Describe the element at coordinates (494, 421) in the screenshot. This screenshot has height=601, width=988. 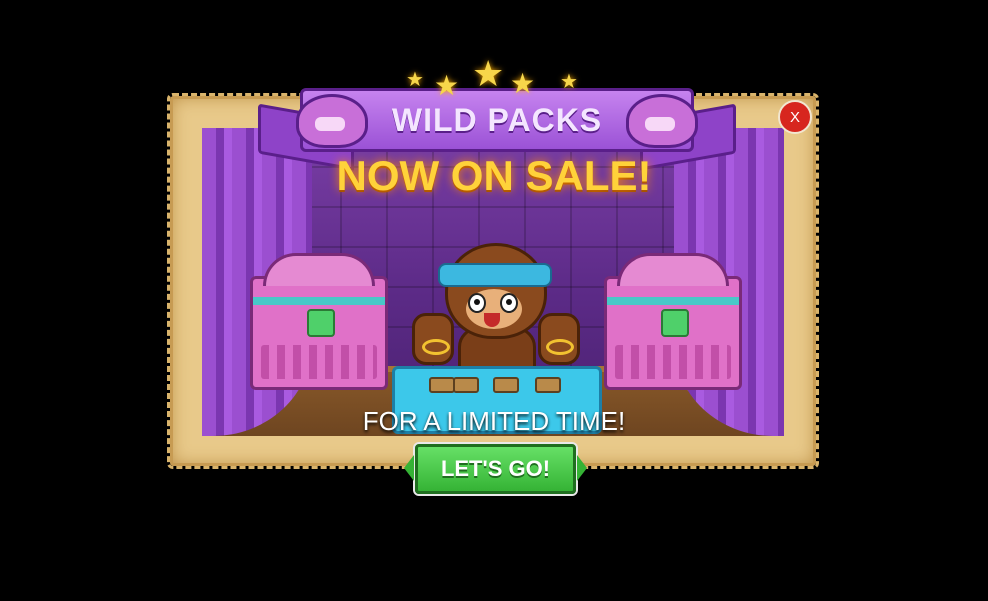
I see `limited-time-text: FOR A LIMITED TIME!` at that location.